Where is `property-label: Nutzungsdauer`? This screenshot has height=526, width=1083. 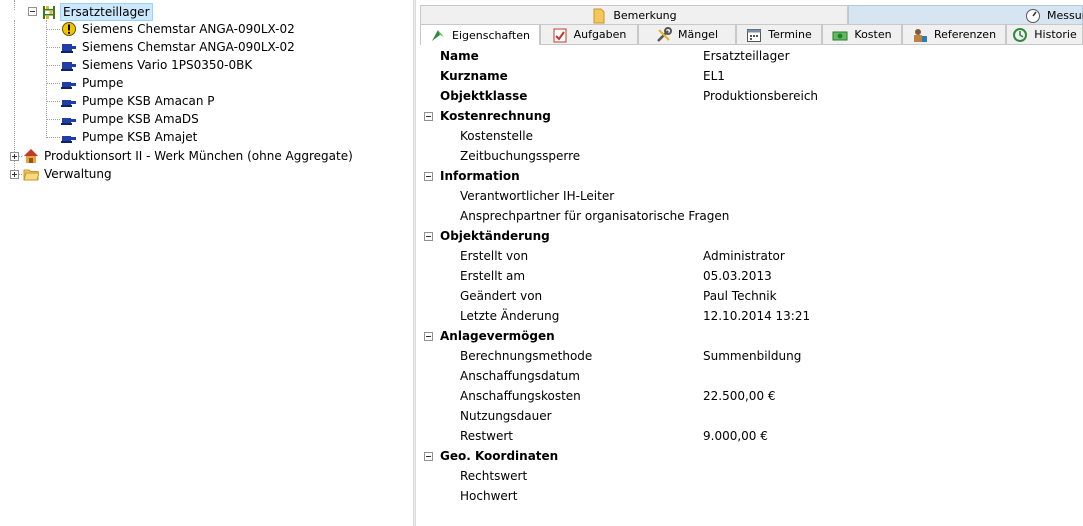
property-label: Nutzungsdauer is located at coordinates (506, 416).